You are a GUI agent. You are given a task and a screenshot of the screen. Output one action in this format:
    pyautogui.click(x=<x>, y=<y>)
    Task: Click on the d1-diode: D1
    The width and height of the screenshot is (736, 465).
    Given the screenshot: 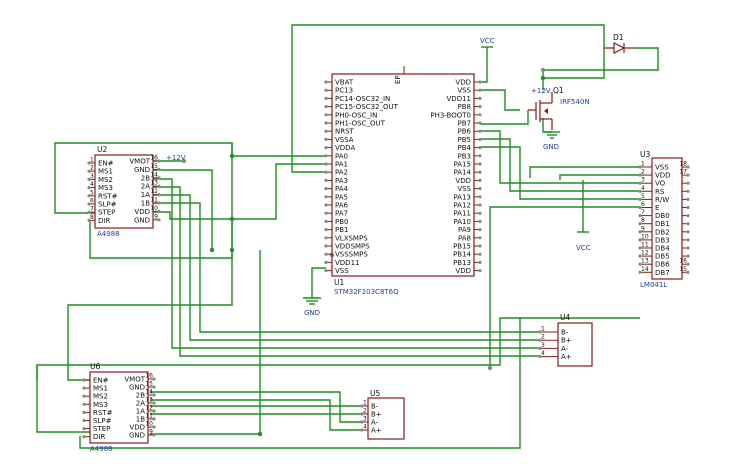 What is the action you would take?
    pyautogui.click(x=620, y=43)
    